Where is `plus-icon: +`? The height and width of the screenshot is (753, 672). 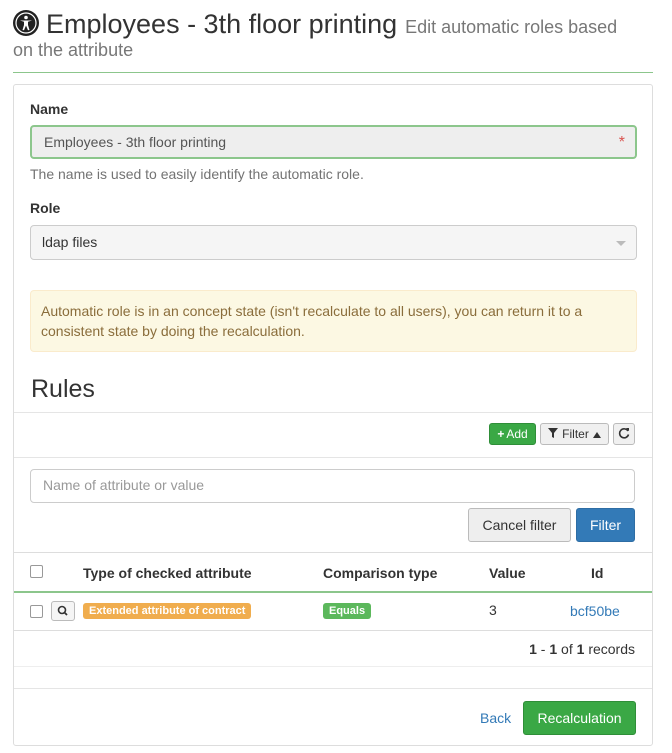 plus-icon: + is located at coordinates (501, 434).